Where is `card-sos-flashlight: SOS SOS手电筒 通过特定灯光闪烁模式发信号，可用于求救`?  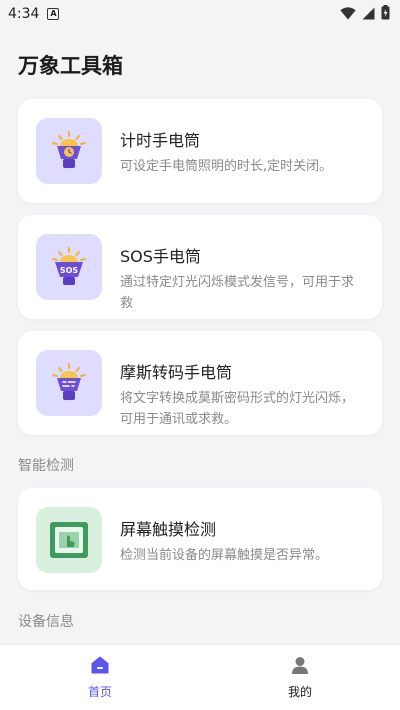 card-sos-flashlight: SOS SOS手电筒 通过特定灯光闪烁模式发信号，可用于求救 is located at coordinates (200, 267).